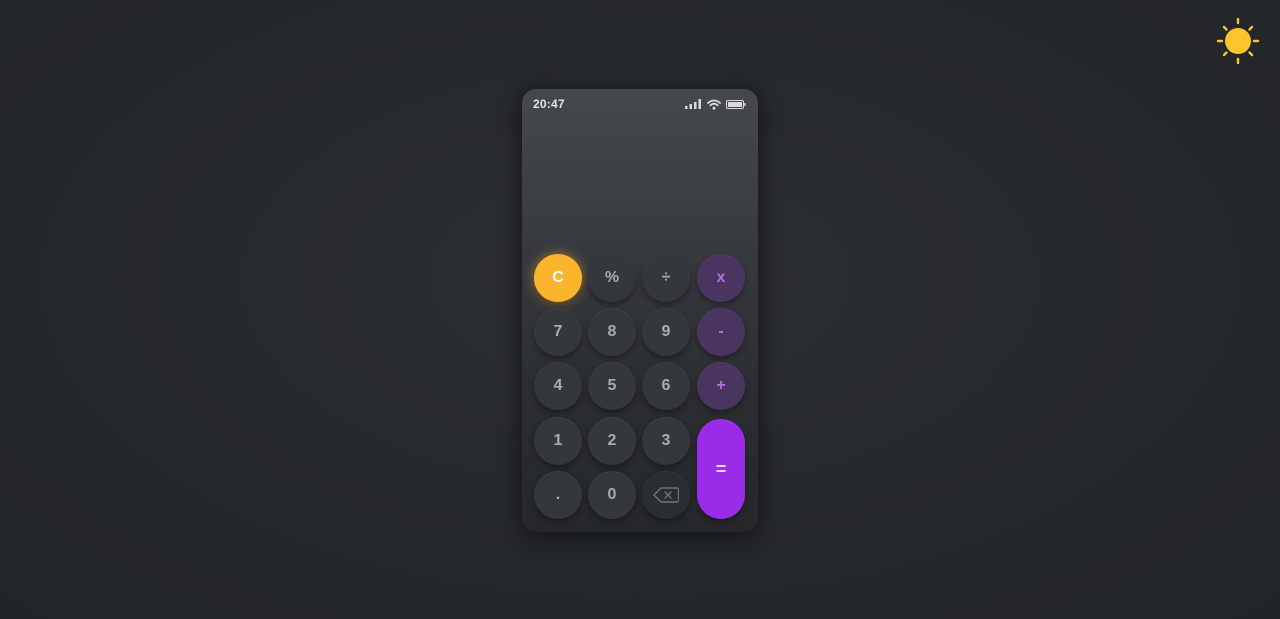 This screenshot has width=1280, height=619. Describe the element at coordinates (640, 184) in the screenshot. I see `calculator-display` at that location.